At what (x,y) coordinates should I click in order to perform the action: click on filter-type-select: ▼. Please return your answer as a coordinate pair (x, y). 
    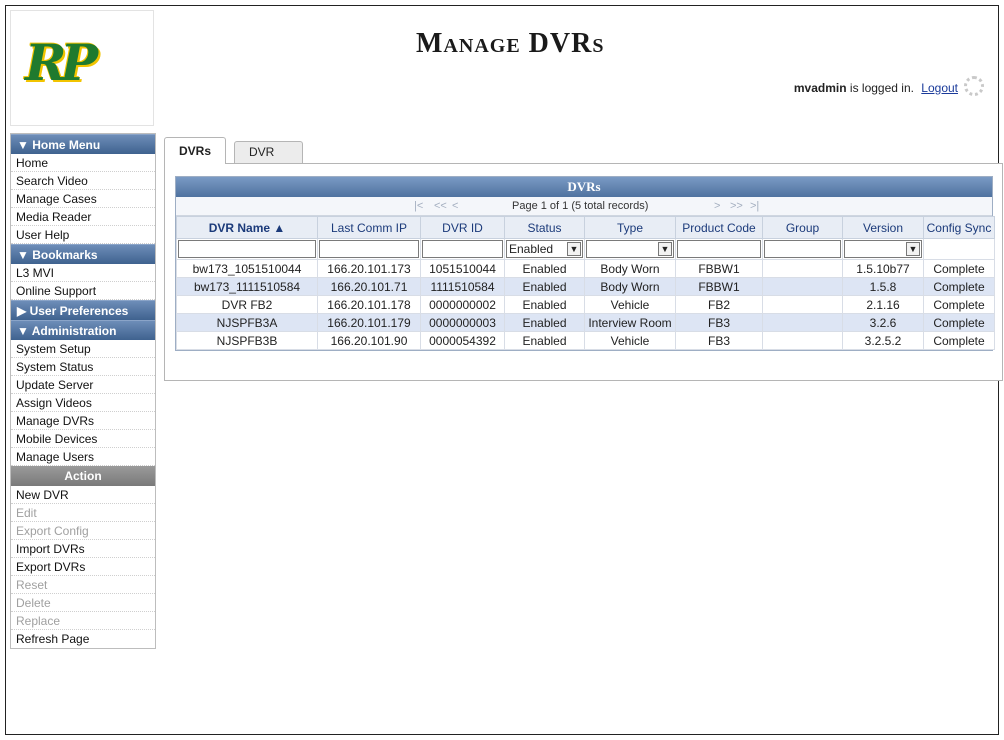
    Looking at the image, I should click on (630, 249).